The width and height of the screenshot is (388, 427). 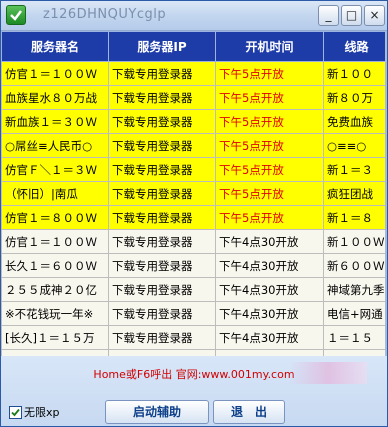 I want to click on cell-line: 免费血族, so click(x=355, y=121).